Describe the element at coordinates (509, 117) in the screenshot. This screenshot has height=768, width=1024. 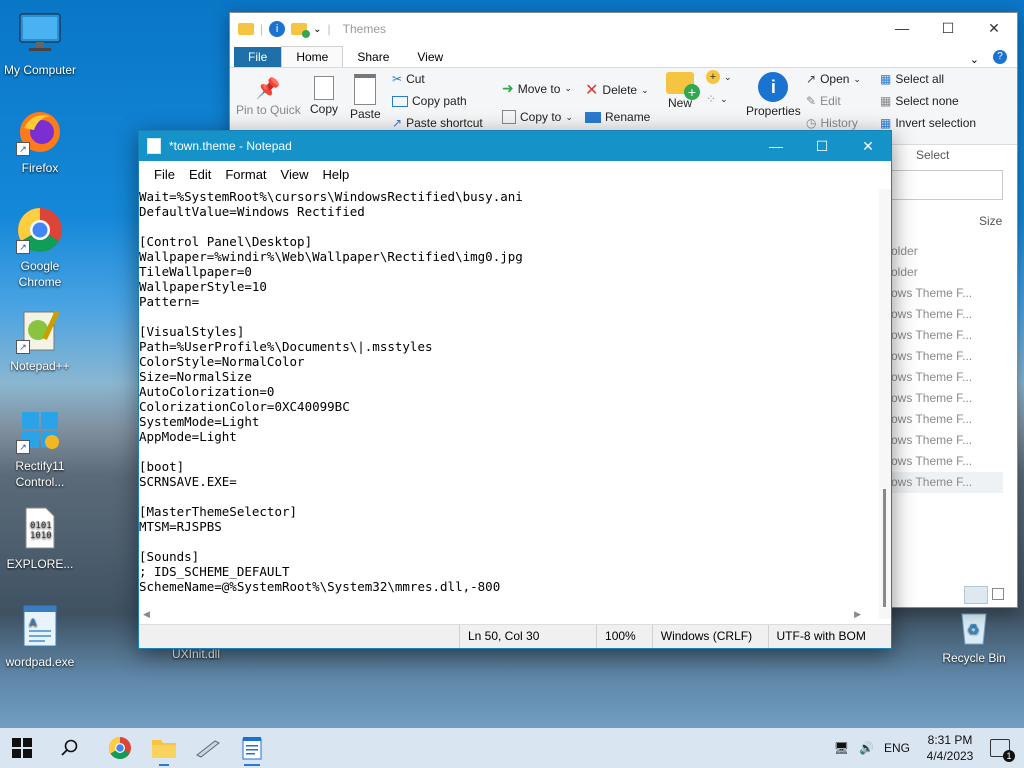
I see `copy-to-icon` at that location.